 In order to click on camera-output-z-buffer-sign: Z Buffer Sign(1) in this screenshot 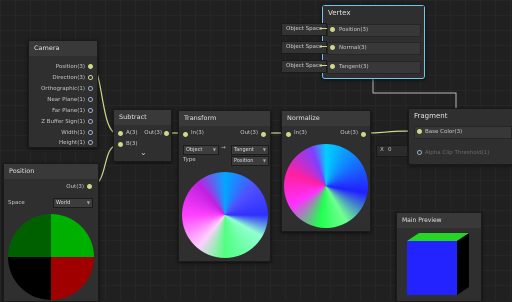, I will do `click(63, 122)`.